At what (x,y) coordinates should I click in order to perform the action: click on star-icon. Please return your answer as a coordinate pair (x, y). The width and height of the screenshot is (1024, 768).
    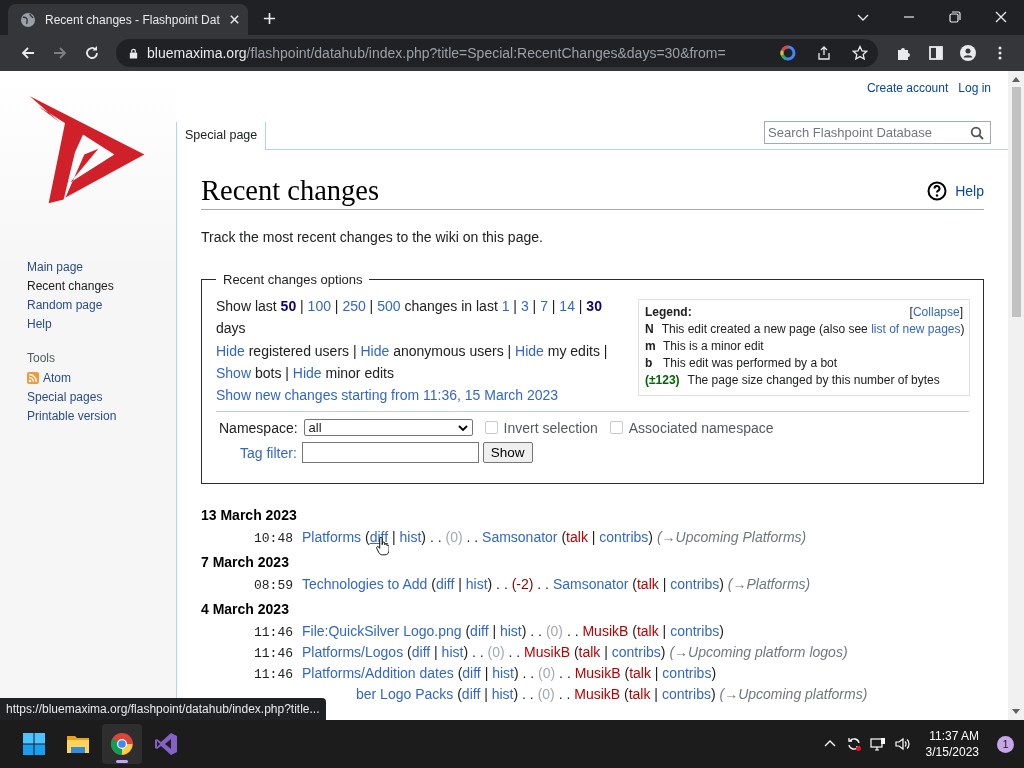
    Looking at the image, I should click on (860, 53).